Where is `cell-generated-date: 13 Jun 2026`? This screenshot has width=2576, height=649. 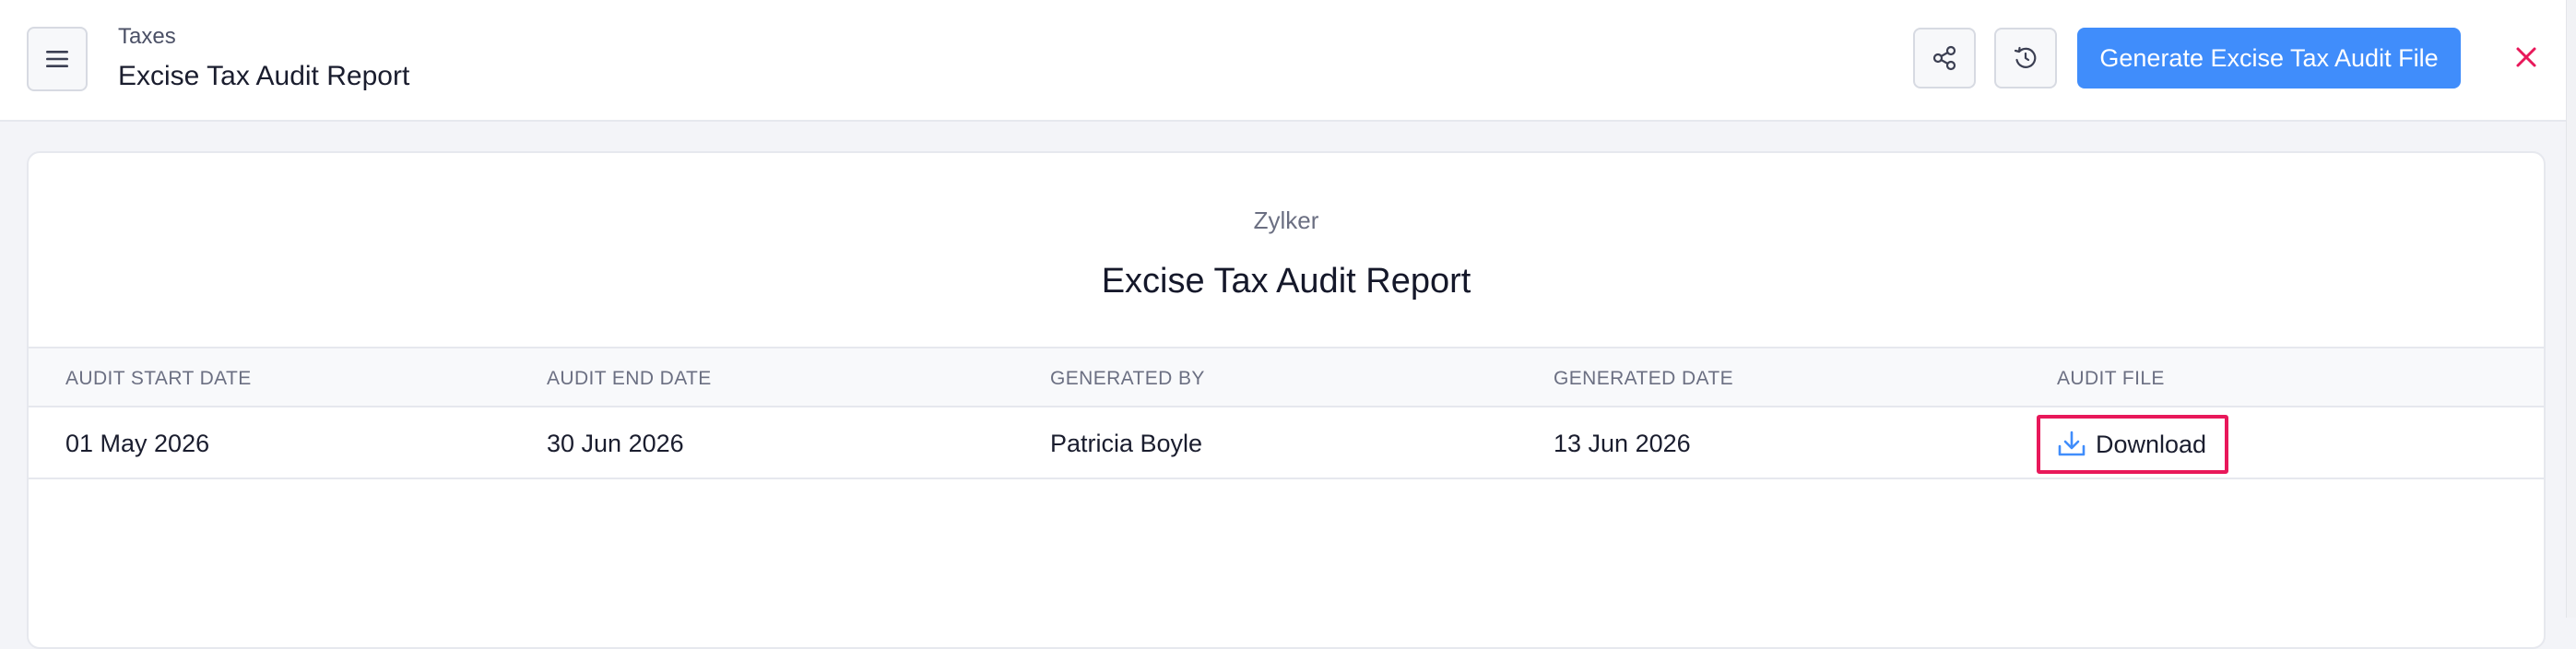 cell-generated-date: 13 Jun 2026 is located at coordinates (1622, 443).